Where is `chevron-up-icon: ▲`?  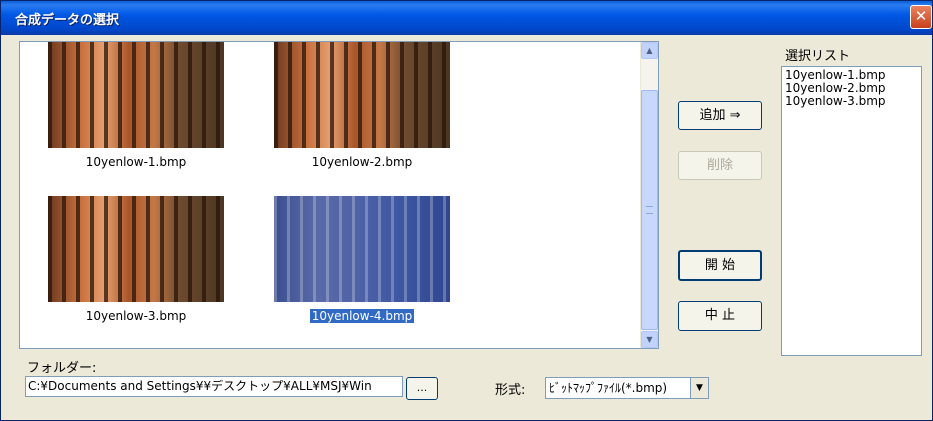 chevron-up-icon: ▲ is located at coordinates (649, 50).